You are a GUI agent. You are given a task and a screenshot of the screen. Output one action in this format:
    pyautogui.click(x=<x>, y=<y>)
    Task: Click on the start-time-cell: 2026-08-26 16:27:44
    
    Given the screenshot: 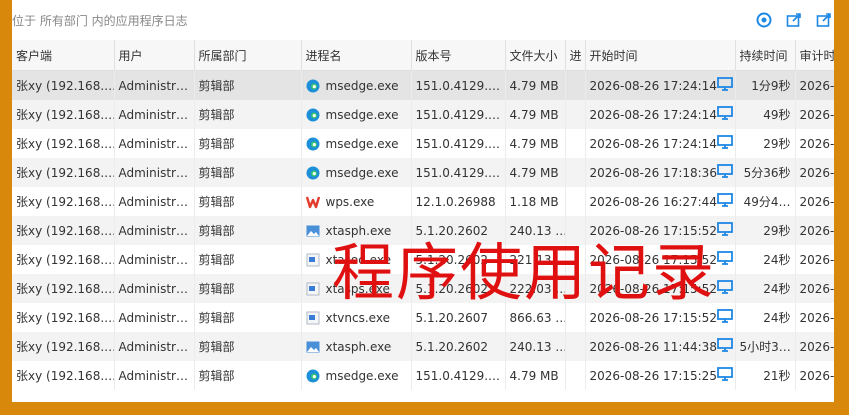 What is the action you would take?
    pyautogui.click(x=660, y=201)
    